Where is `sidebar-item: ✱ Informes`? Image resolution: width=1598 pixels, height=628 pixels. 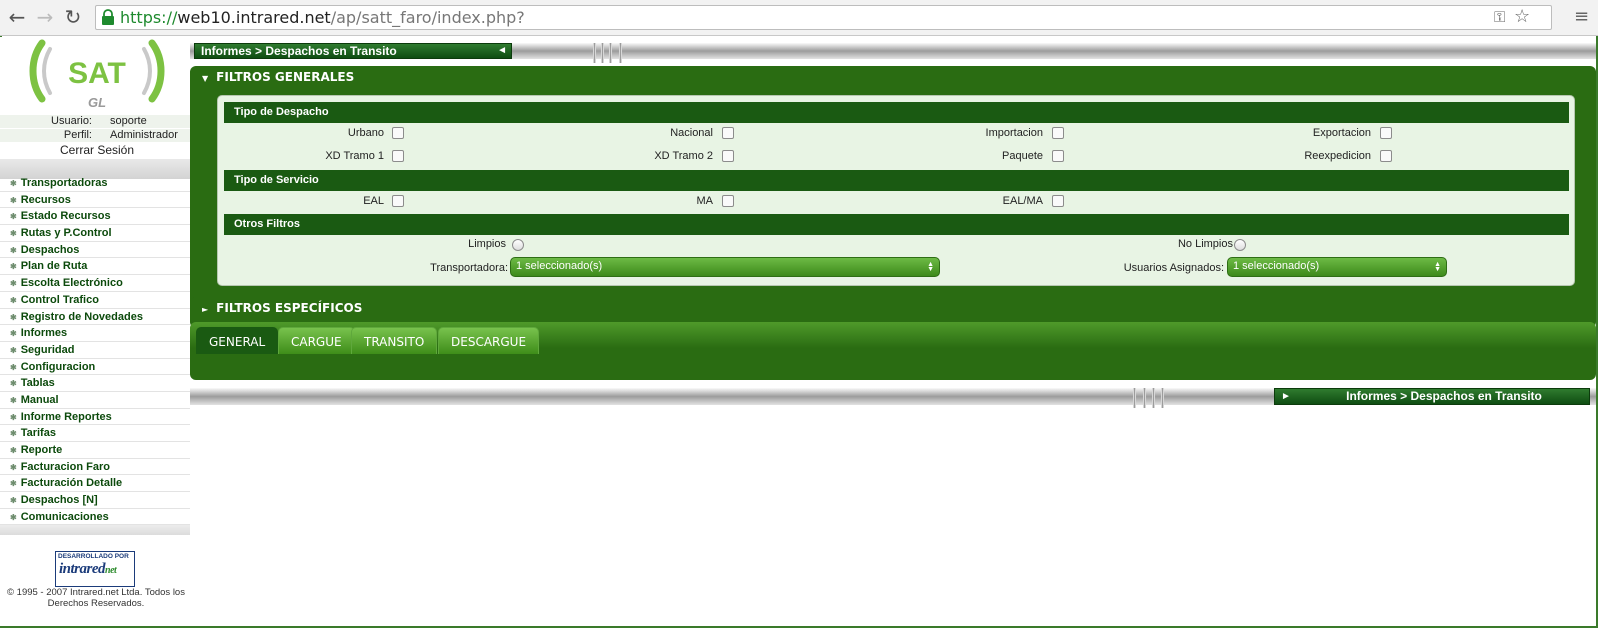
sidebar-item: ✱ Informes is located at coordinates (95, 333).